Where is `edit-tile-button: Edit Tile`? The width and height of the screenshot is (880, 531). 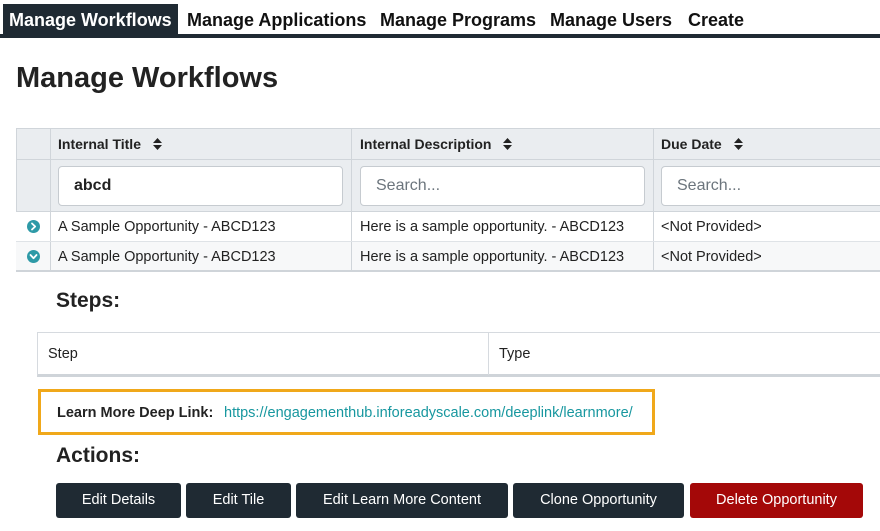
edit-tile-button: Edit Tile is located at coordinates (238, 500).